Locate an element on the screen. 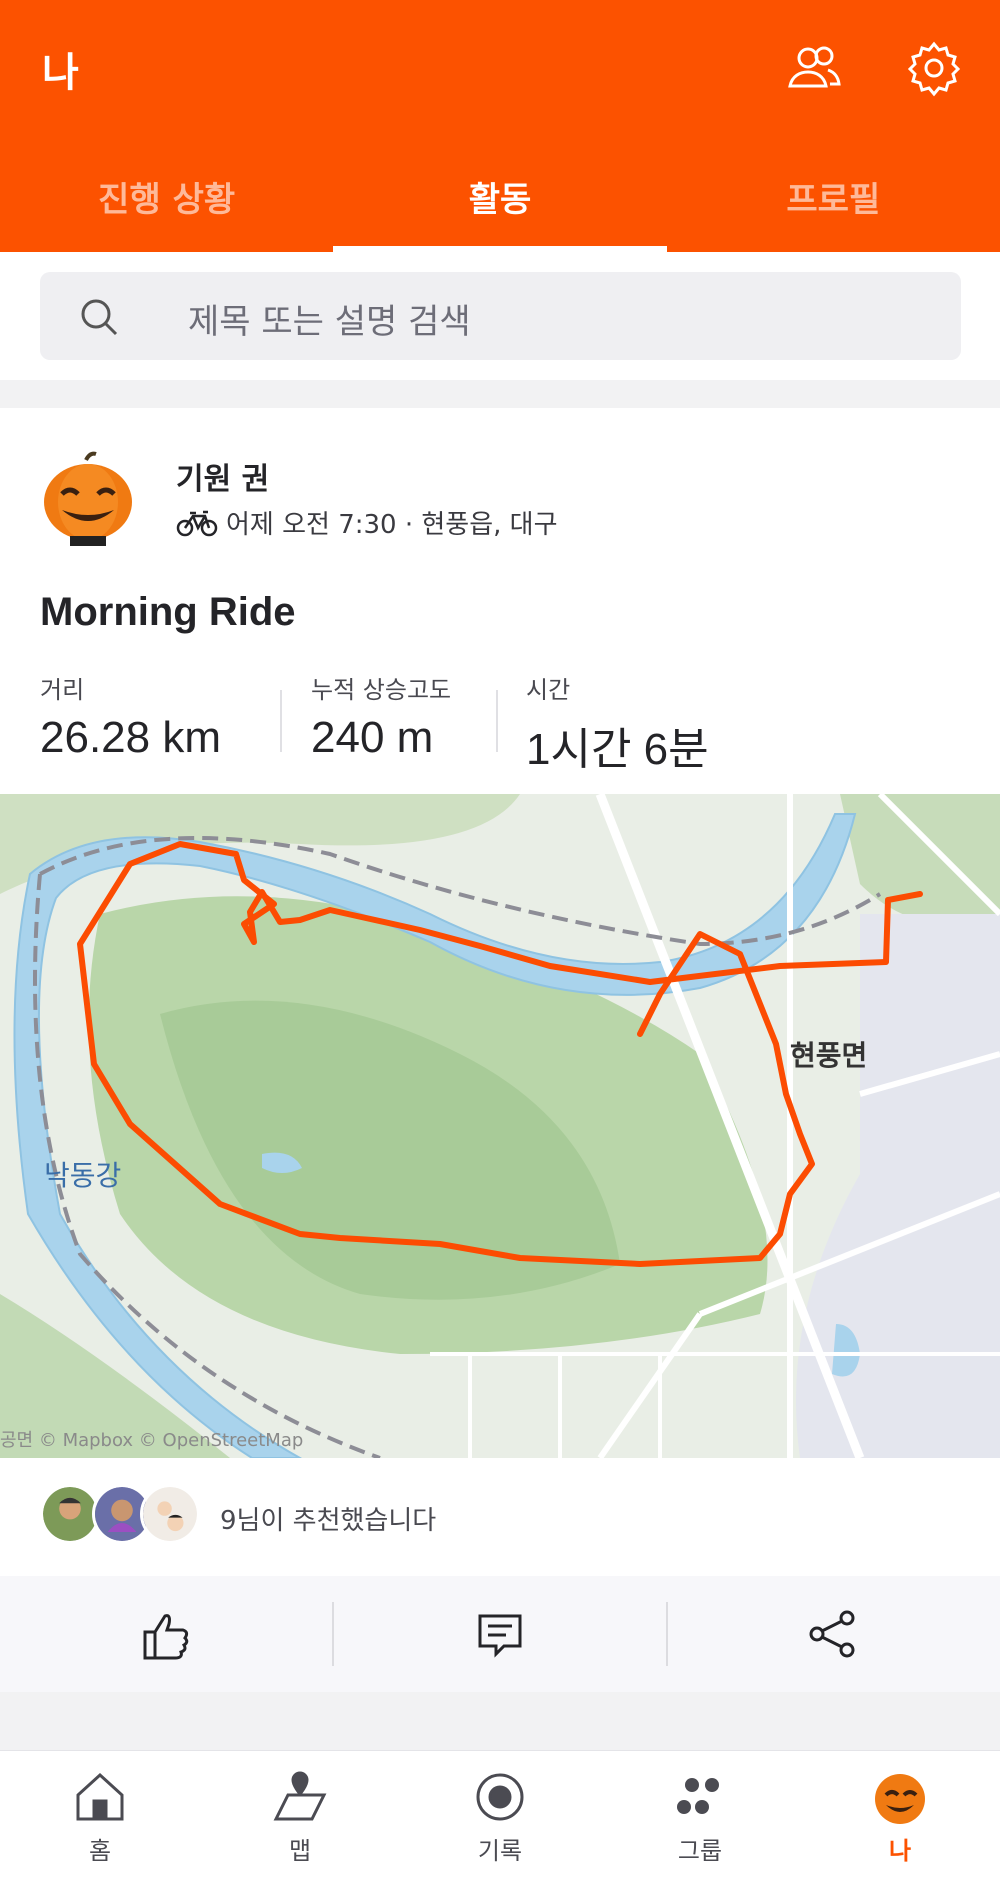 This screenshot has height=1890, width=1000. stat-label: 시간 is located at coordinates (548, 690).